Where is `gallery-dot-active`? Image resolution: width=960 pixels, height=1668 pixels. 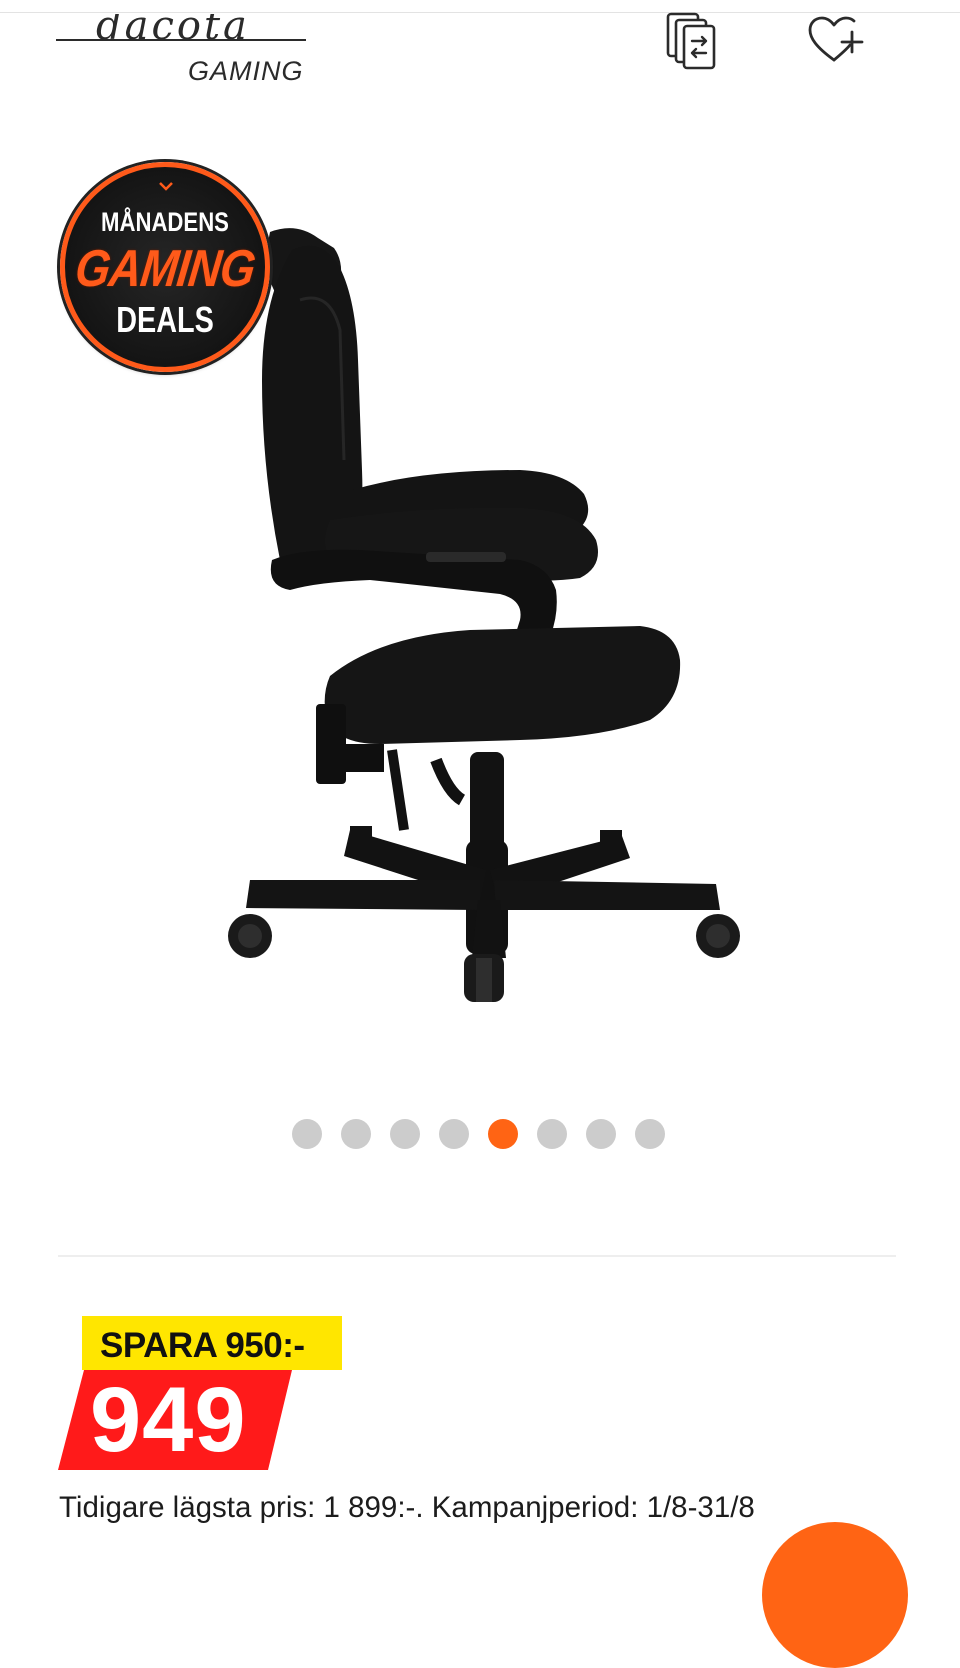
gallery-dot-active is located at coordinates (503, 1134).